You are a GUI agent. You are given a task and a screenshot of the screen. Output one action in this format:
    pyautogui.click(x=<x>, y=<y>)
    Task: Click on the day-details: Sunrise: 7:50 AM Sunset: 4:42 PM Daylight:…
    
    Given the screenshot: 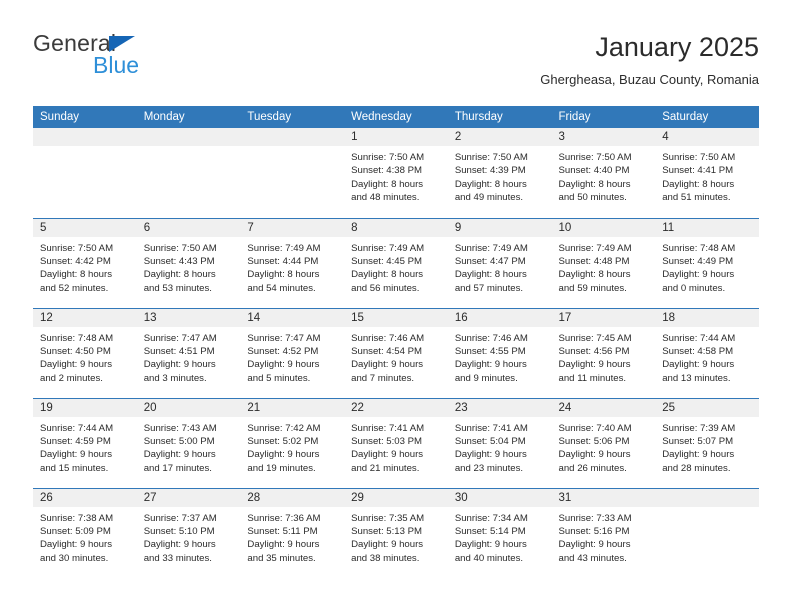 What is the action you would take?
    pyautogui.click(x=85, y=266)
    